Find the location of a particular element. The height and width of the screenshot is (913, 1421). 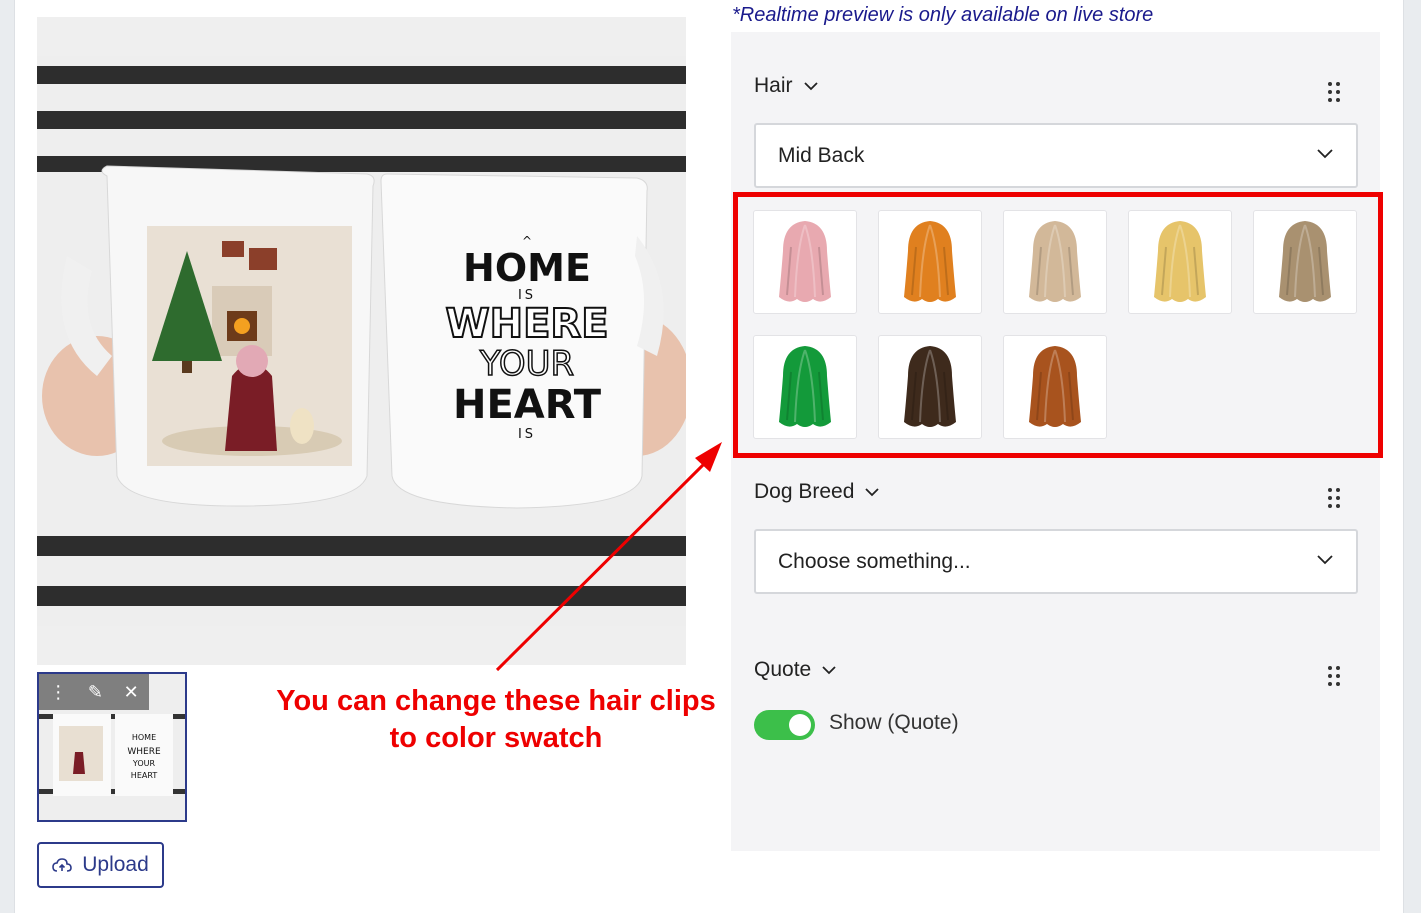

mug-text-home: HOME is located at coordinates (527, 268).